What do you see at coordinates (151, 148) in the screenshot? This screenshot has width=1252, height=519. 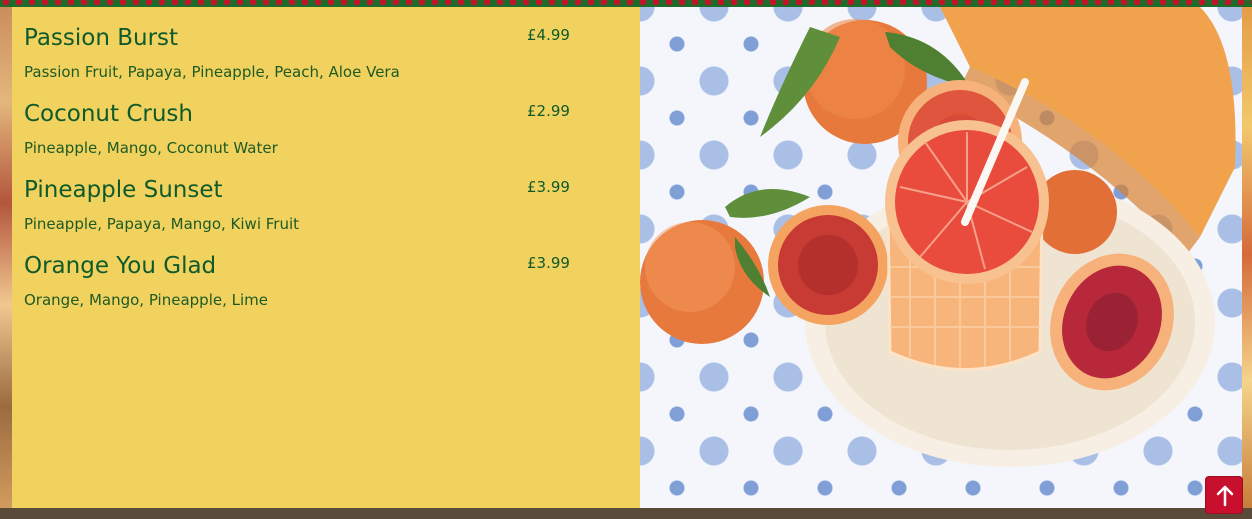 I see `item-ingredients: Pineapple, Mango, Coconut Water` at bounding box center [151, 148].